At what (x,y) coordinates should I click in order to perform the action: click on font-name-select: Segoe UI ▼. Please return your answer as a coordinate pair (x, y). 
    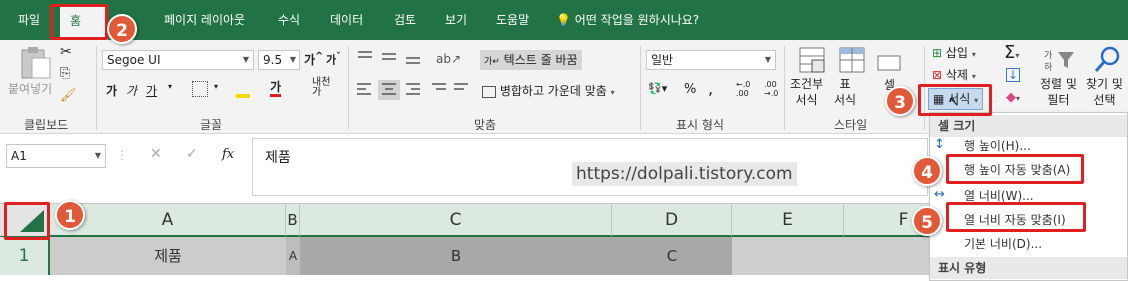
    Looking at the image, I should click on (178, 60).